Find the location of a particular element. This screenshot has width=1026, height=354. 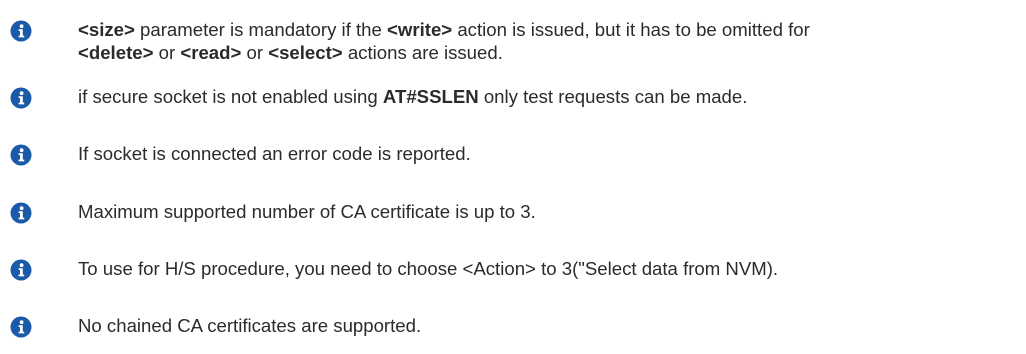

text-run: if secure socket is not enabled using is located at coordinates (230, 96).